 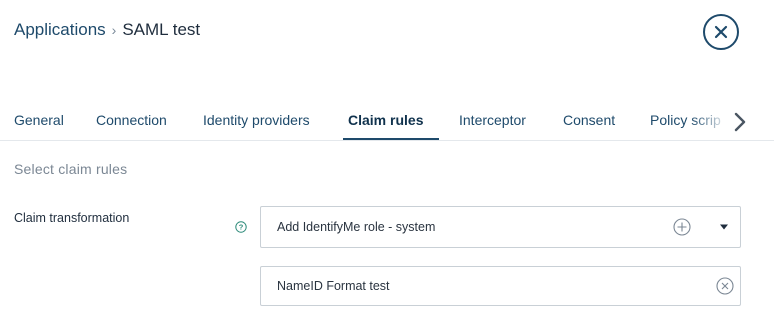 I want to click on add-icon, so click(x=682, y=227).